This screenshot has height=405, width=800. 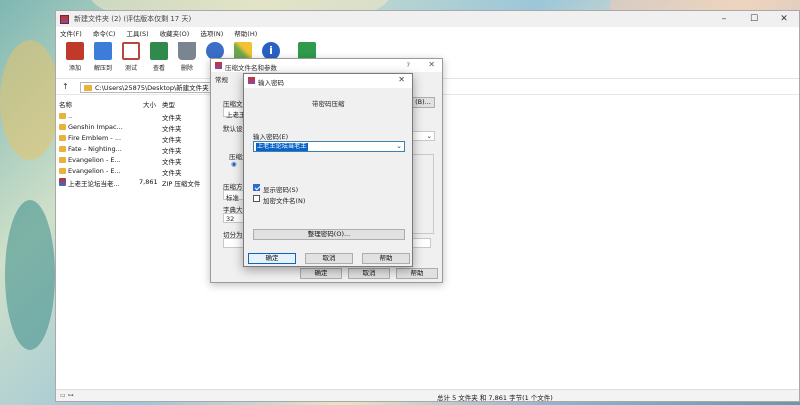 What do you see at coordinates (232, 198) in the screenshot?
I see `compression-method-value: 标准` at bounding box center [232, 198].